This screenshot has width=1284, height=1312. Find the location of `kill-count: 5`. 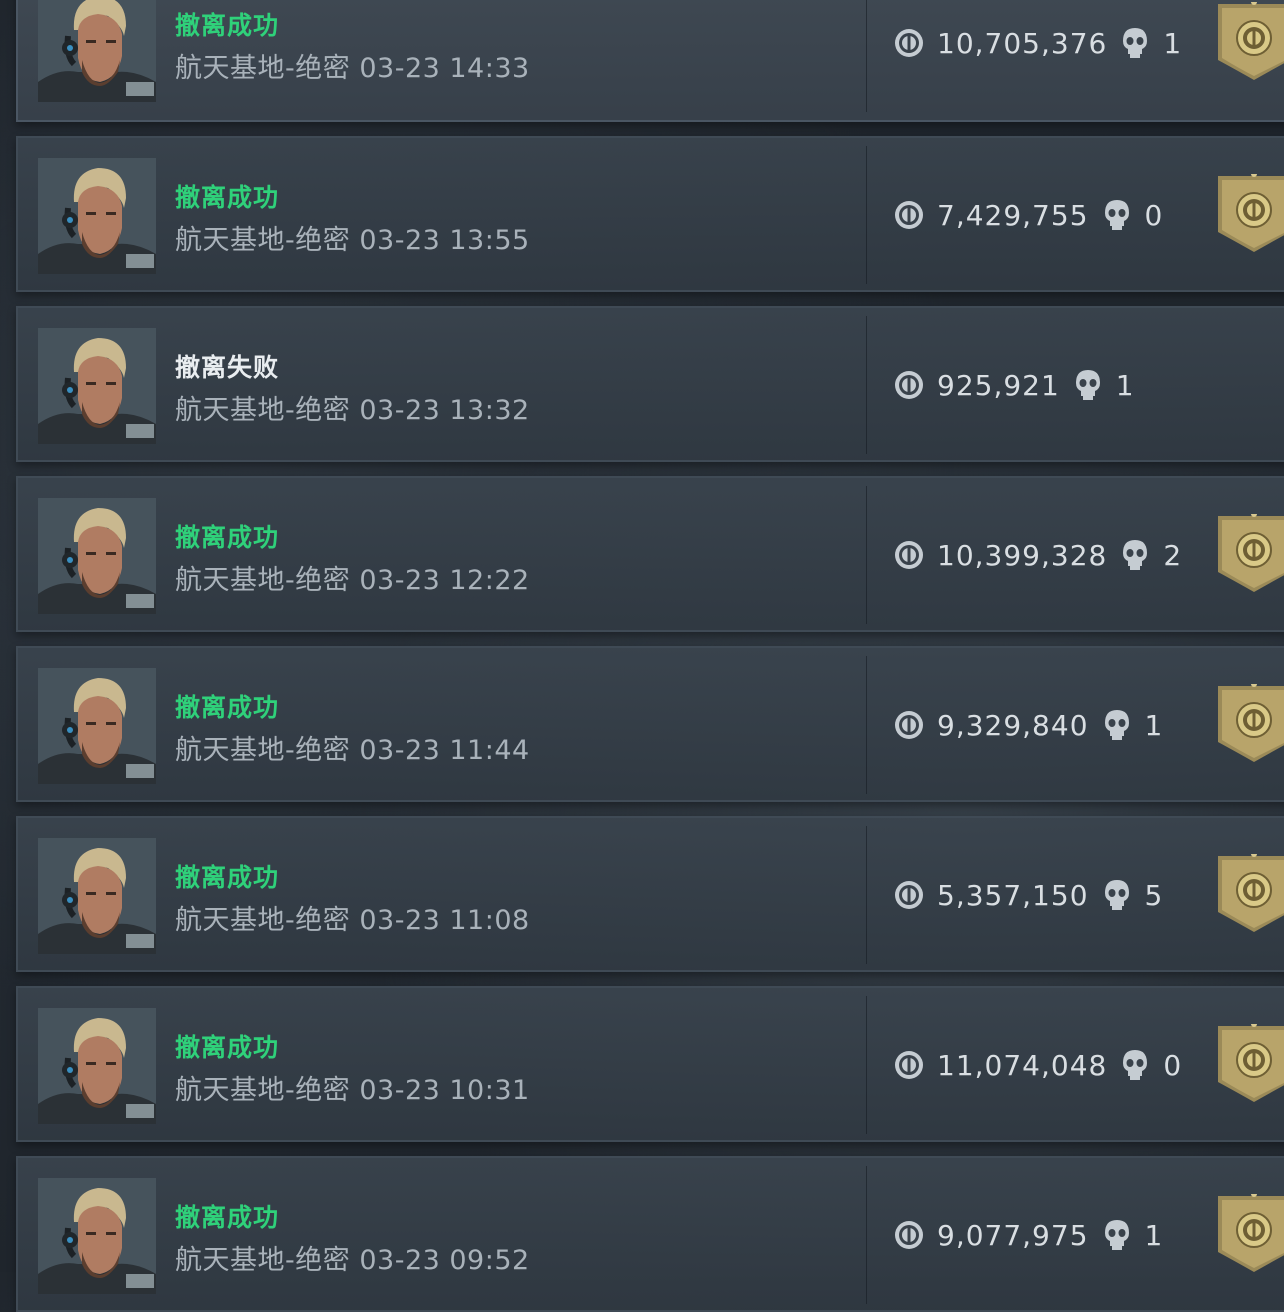

kill-count: 5 is located at coordinates (1153, 895).